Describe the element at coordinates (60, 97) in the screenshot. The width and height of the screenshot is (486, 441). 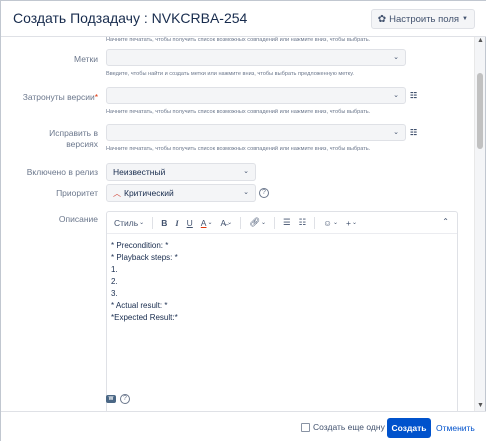
I see `affects-versions-label: Затронуты версии*` at that location.